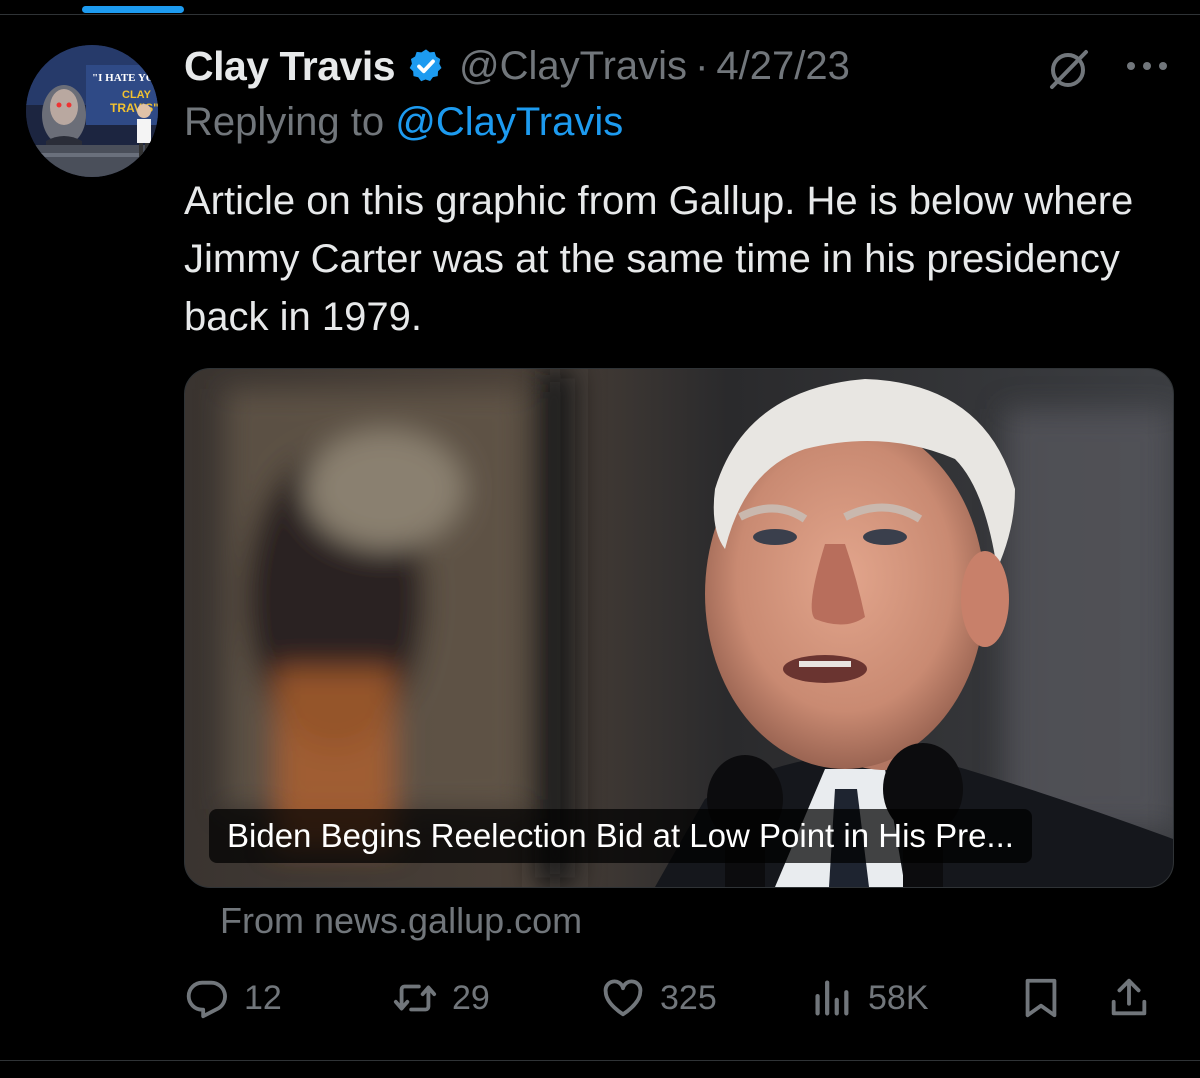  I want to click on reply-count: 12, so click(263, 997).